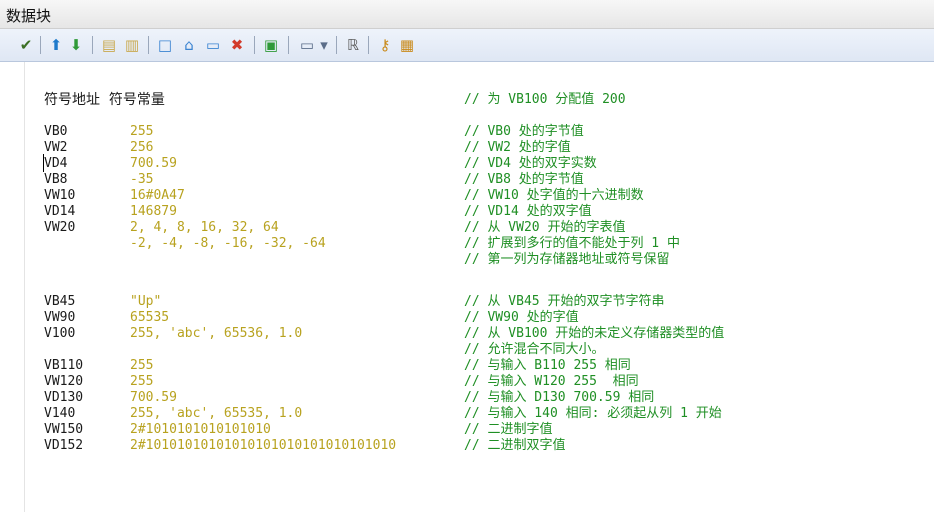 This screenshot has width=934, height=512. What do you see at coordinates (204, 227) in the screenshot?
I see `value: 2, 4, 8, 16, 32, 64` at bounding box center [204, 227].